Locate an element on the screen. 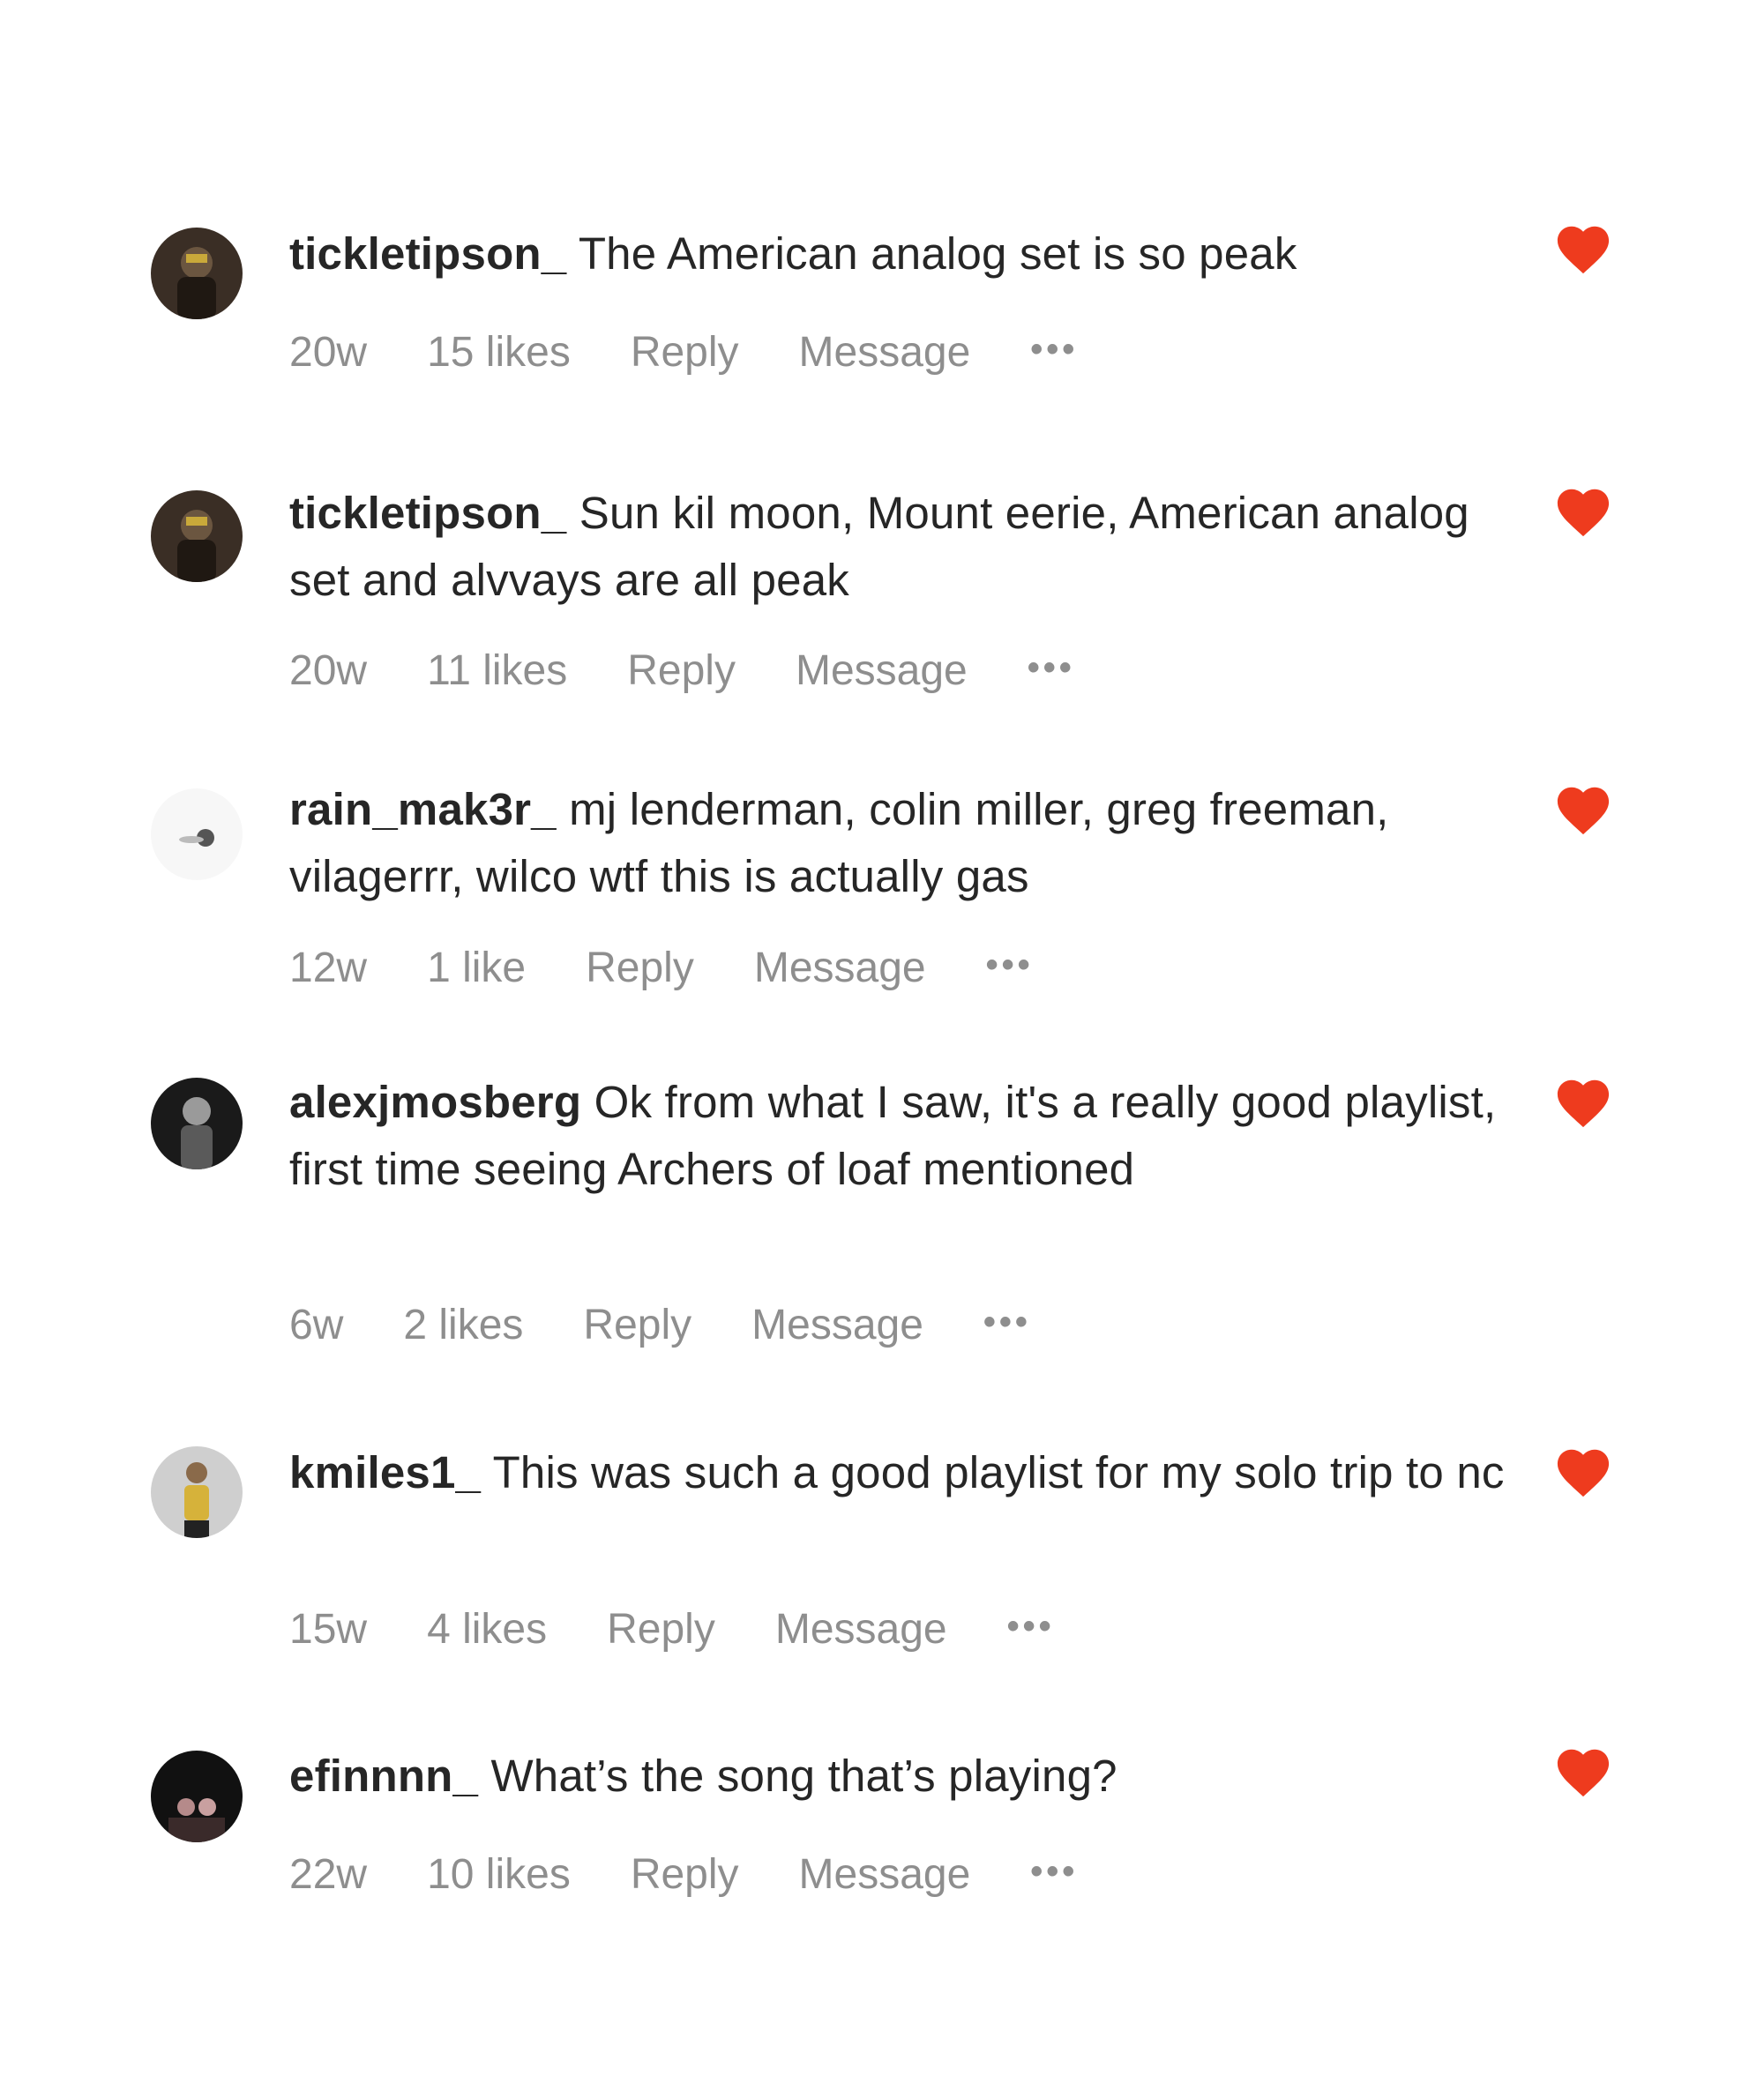 The image size is (1764, 2076). comment-likes: 10 likes is located at coordinates (499, 1874).